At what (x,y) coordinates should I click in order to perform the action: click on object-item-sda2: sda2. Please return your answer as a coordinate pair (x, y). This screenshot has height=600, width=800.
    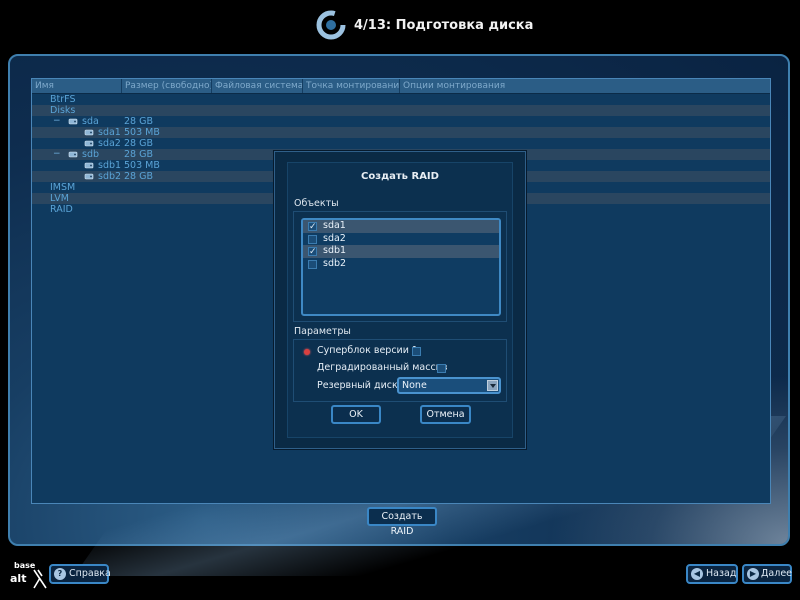
    Looking at the image, I should click on (401, 239).